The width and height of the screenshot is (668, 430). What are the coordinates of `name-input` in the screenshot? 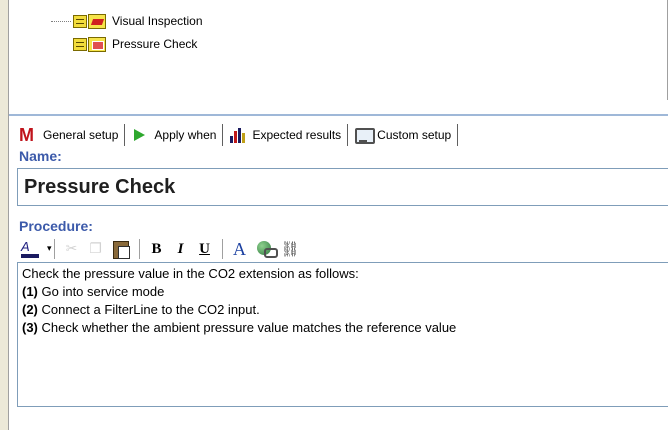 It's located at (342, 187).